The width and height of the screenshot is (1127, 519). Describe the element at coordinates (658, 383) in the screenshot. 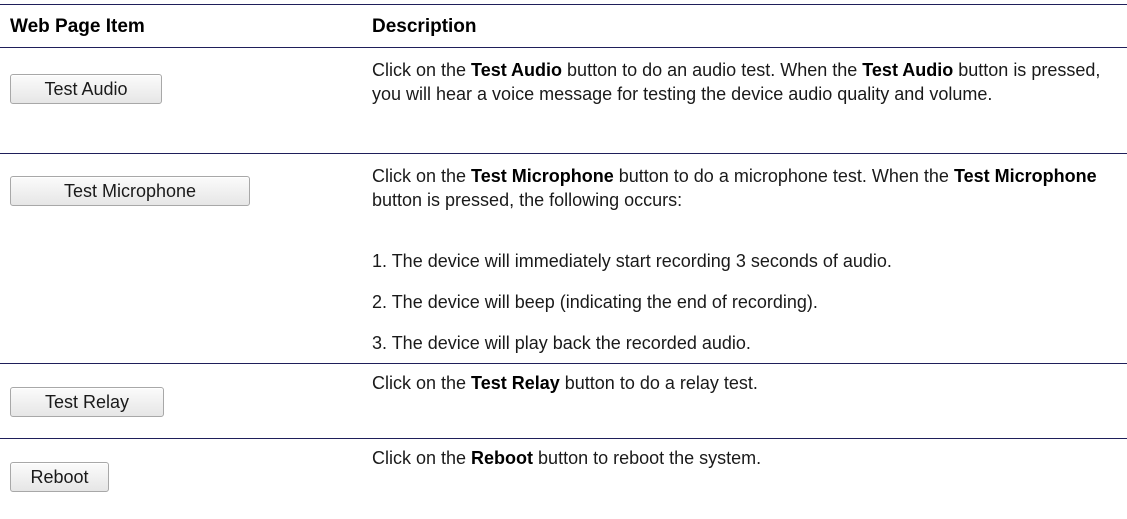

I see `description-text: button to do a relay test.` at that location.